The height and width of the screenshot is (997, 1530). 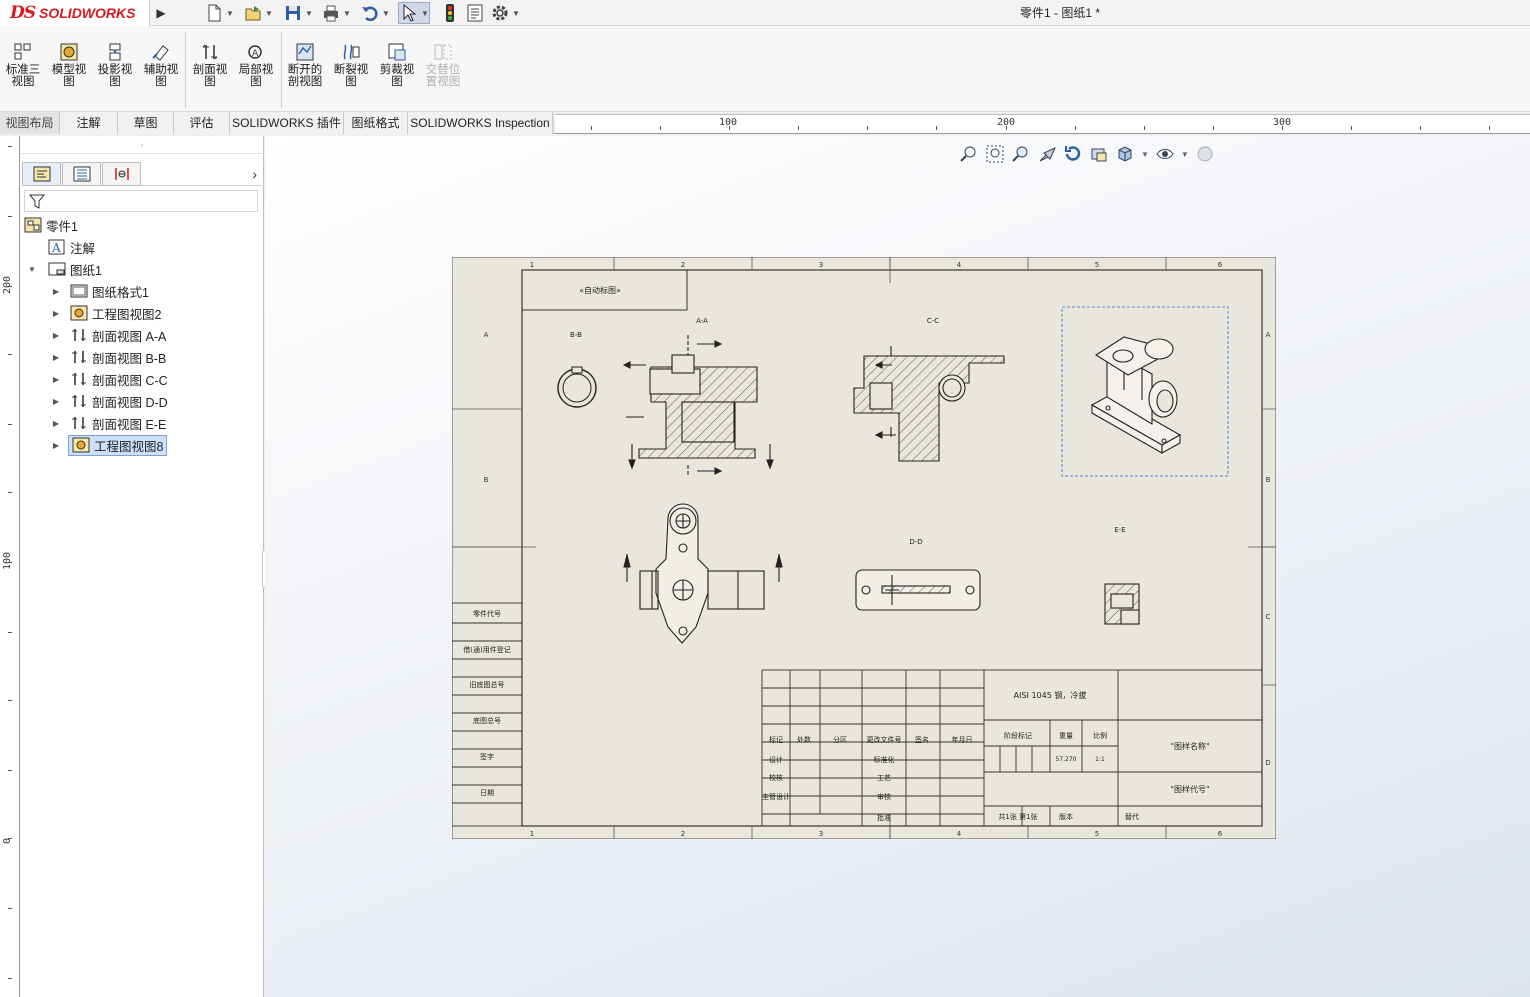 I want to click on pan-icon, so click(x=1047, y=154).